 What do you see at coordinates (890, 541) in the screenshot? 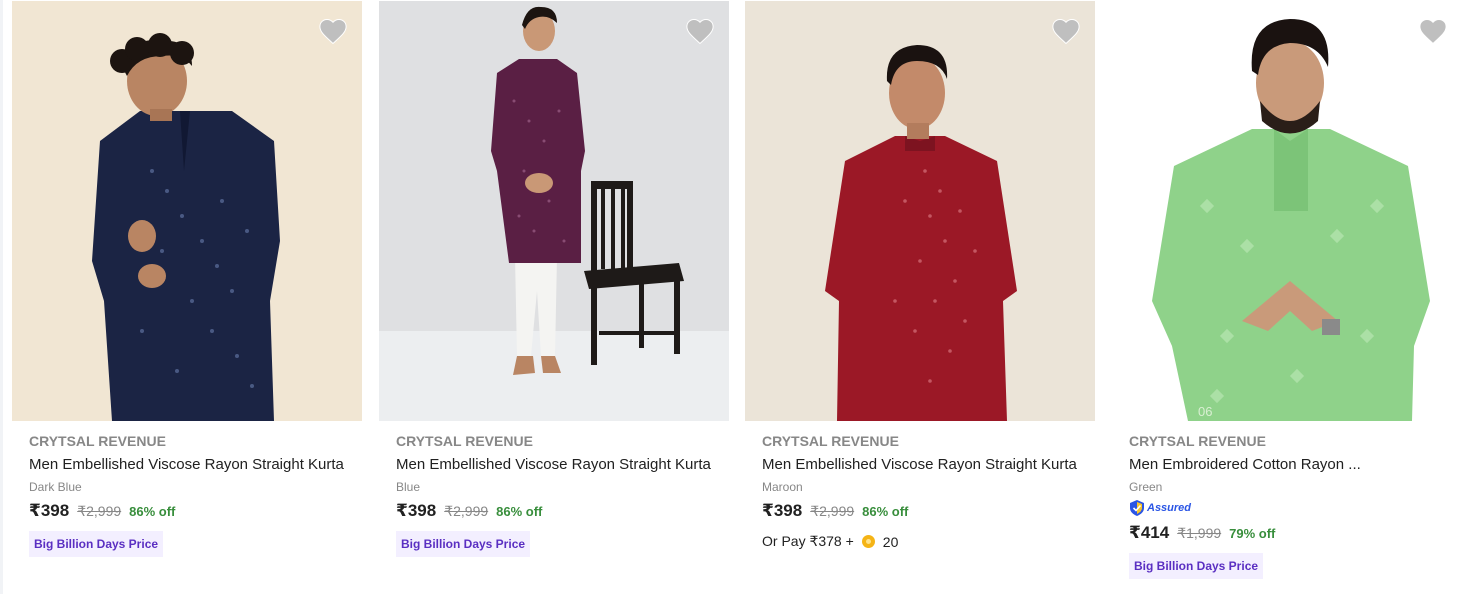
I see `coin-count: 20` at bounding box center [890, 541].